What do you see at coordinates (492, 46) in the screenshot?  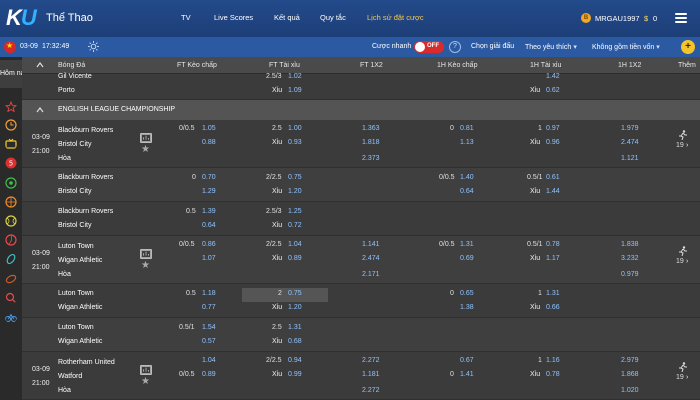 I see `select-league-button: Chọn giải đấu` at bounding box center [492, 46].